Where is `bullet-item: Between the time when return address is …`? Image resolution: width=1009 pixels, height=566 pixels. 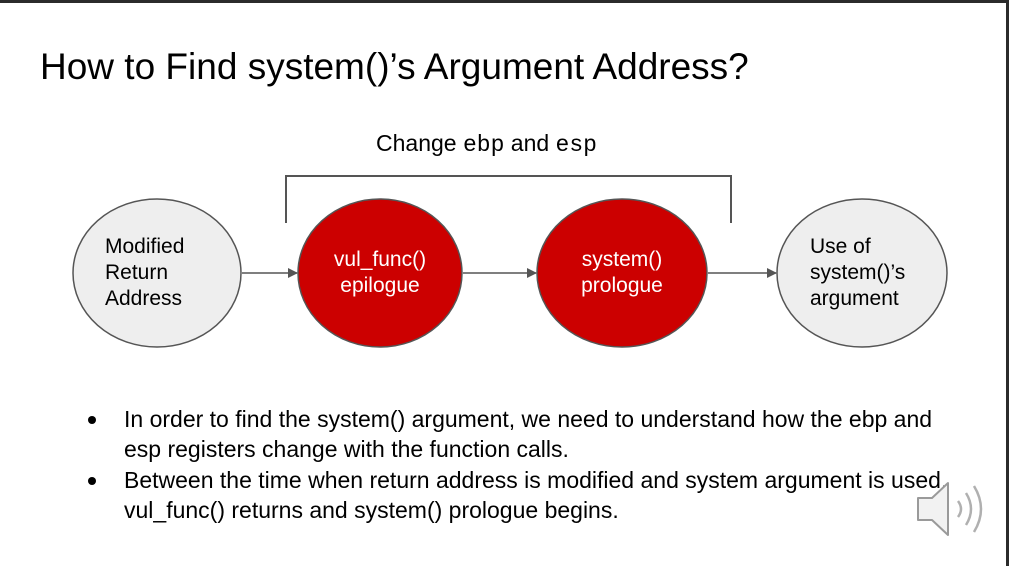 bullet-item: Between the time when return address is … is located at coordinates (518, 495).